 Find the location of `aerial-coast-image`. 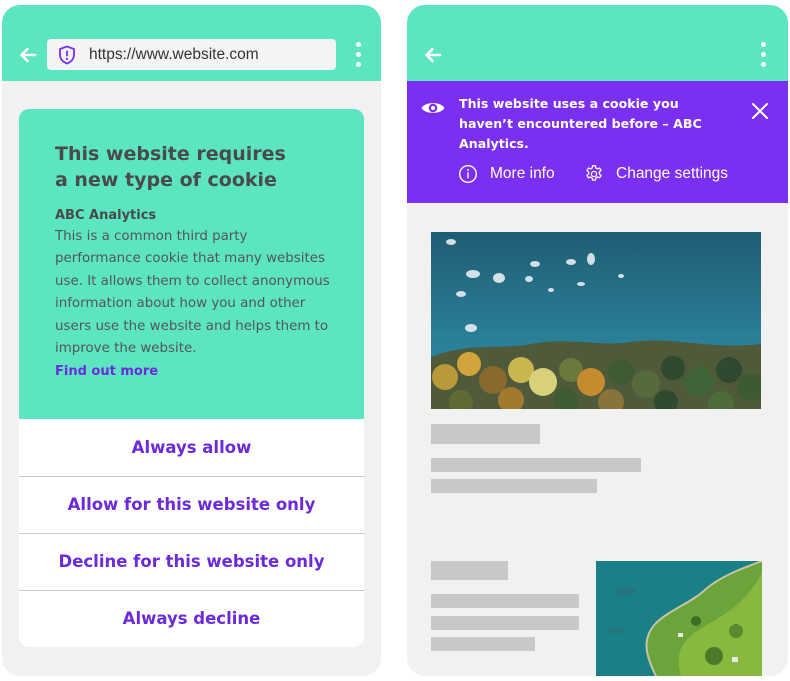

aerial-coast-image is located at coordinates (596, 320).